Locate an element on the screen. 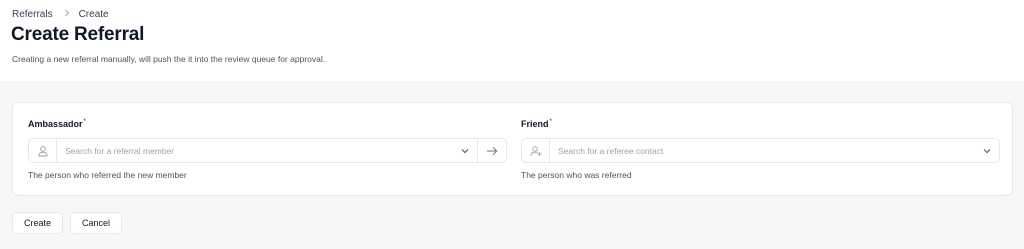 The image size is (1024, 249). ambassador-label: Ambassador* is located at coordinates (267, 125).